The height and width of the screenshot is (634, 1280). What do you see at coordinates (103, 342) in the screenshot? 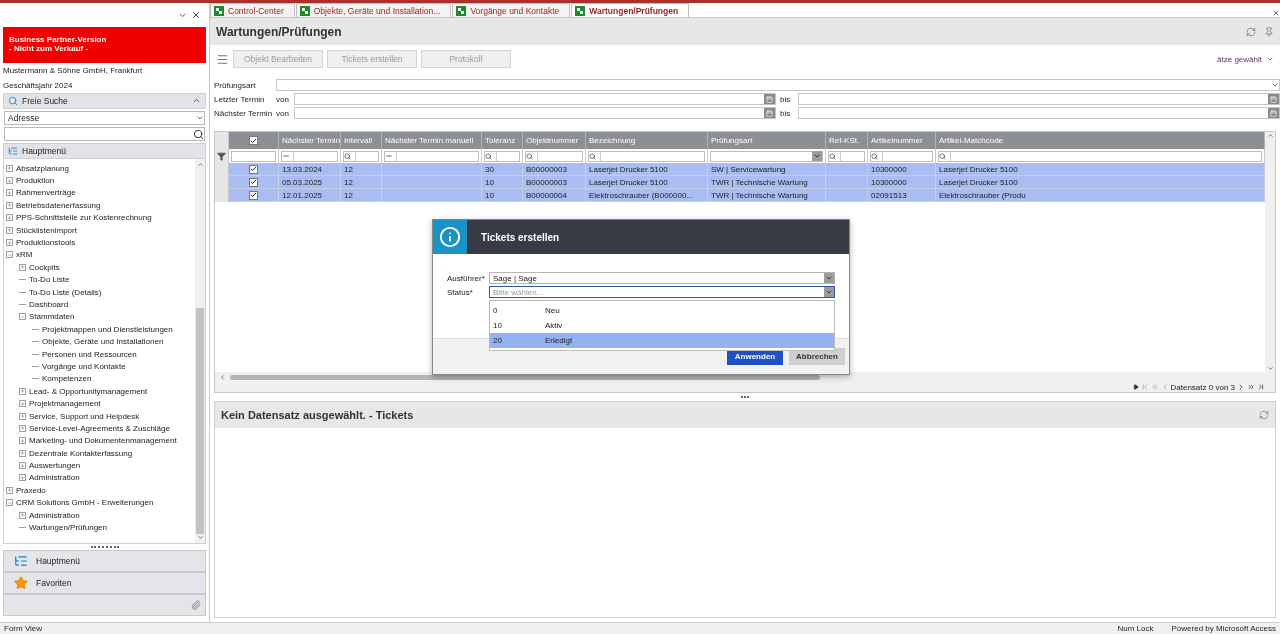
I see `tree-item: Objekte, Geräte und Installationen` at bounding box center [103, 342].